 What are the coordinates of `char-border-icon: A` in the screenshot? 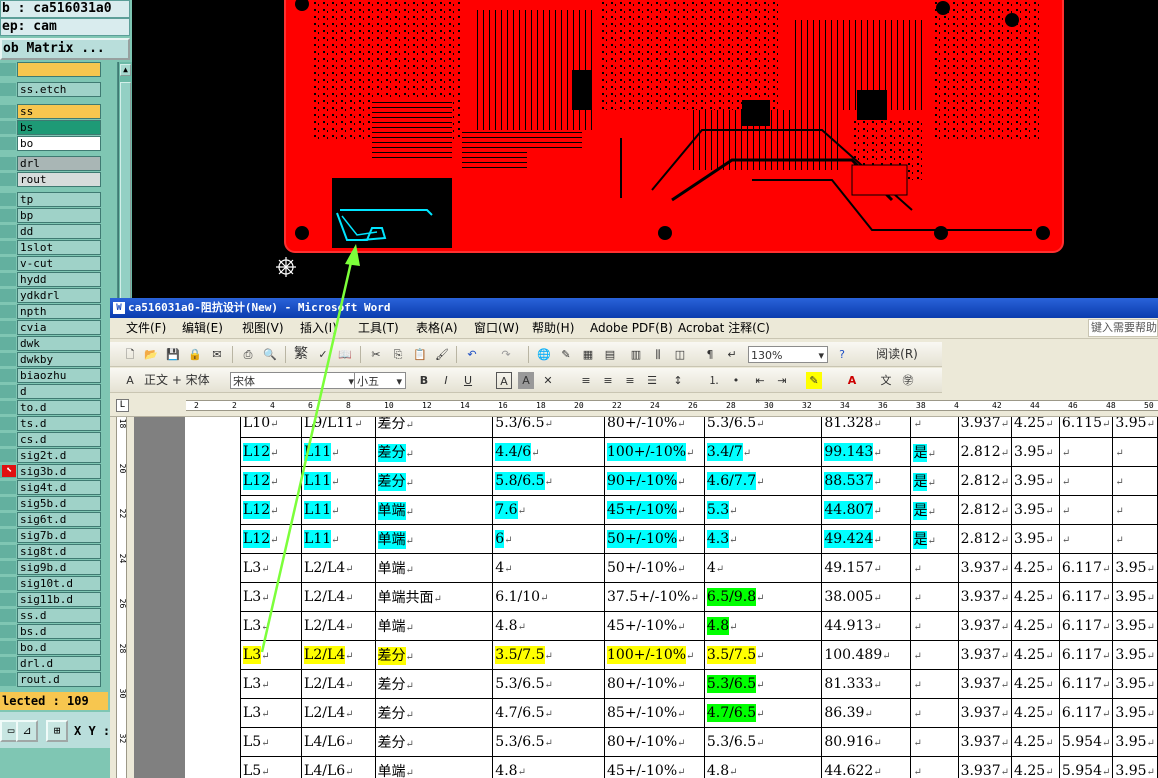 It's located at (504, 380).